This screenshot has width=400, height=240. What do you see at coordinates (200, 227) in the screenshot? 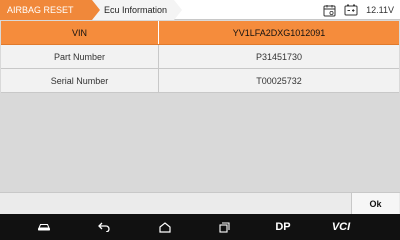
I see `navigation-bar: DP VCI` at bounding box center [200, 227].